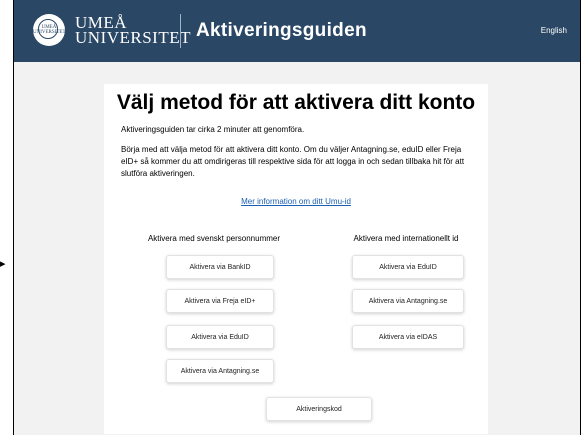 This screenshot has height=435, width=583. I want to click on right-column-heading: Aktivera med internationellt id, so click(406, 238).